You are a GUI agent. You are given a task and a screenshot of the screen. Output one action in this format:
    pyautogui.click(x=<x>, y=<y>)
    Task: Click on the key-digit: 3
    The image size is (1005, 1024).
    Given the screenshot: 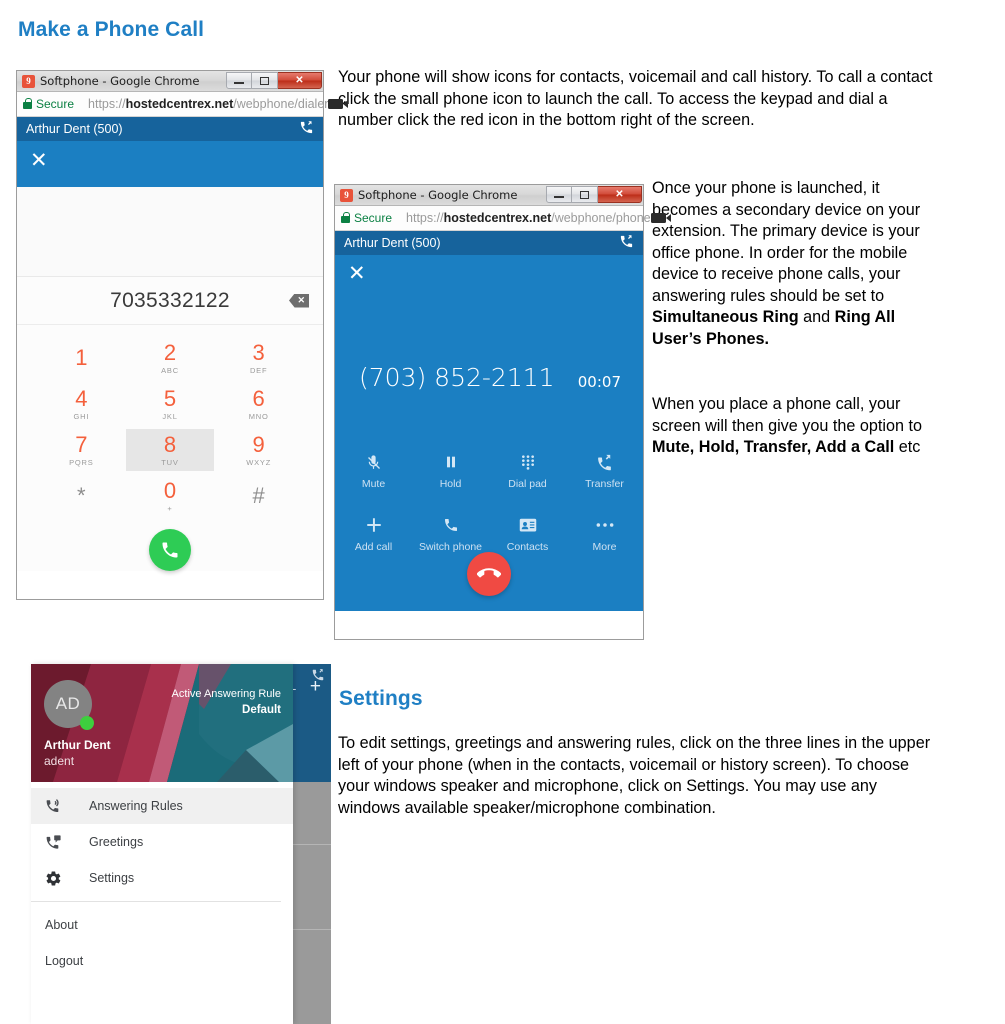 What is the action you would take?
    pyautogui.click(x=258, y=352)
    